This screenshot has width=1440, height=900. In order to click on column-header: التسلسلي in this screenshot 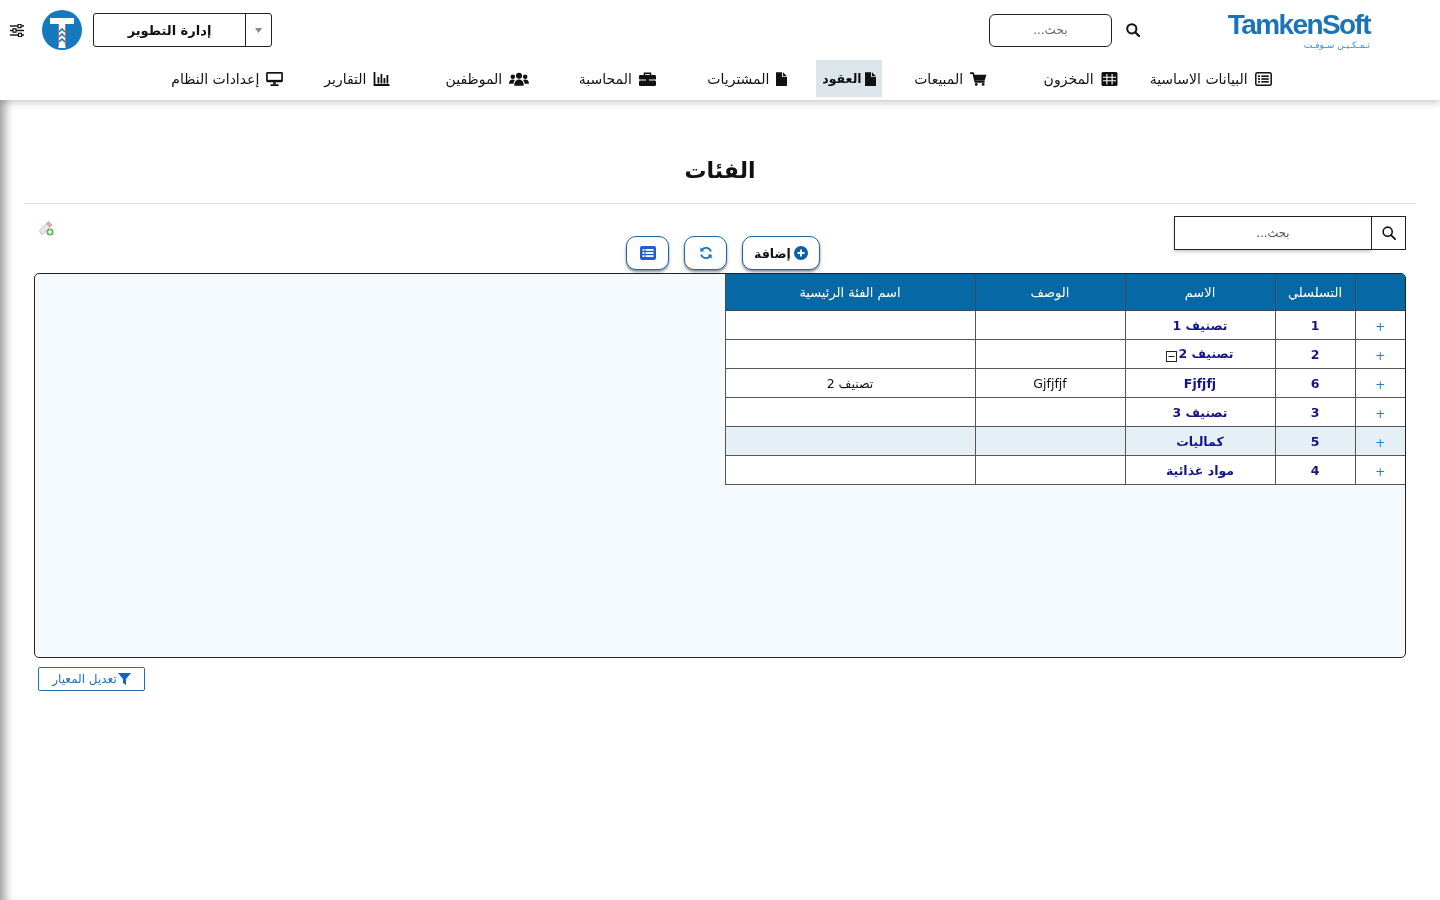, I will do `click(1315, 292)`.